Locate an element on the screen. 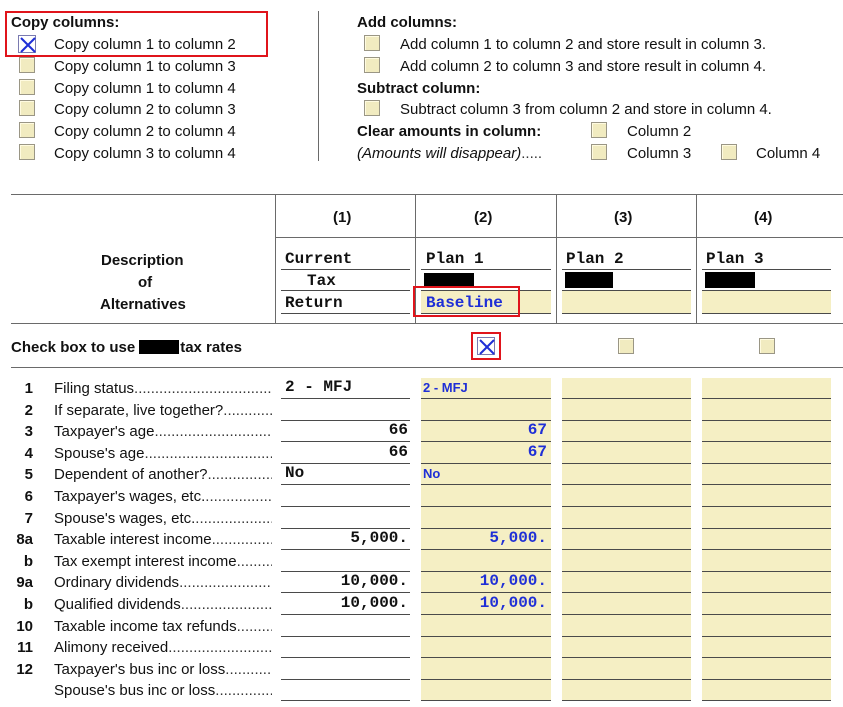 Image resolution: width=843 pixels, height=707 pixels. highlight-box is located at coordinates (466, 301).